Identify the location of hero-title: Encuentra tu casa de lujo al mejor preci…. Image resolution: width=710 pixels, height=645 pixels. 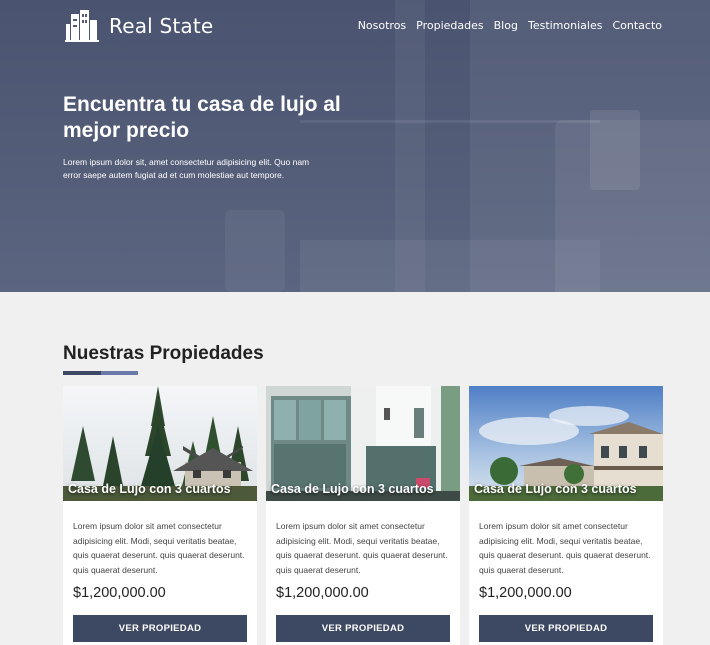
(202, 117).